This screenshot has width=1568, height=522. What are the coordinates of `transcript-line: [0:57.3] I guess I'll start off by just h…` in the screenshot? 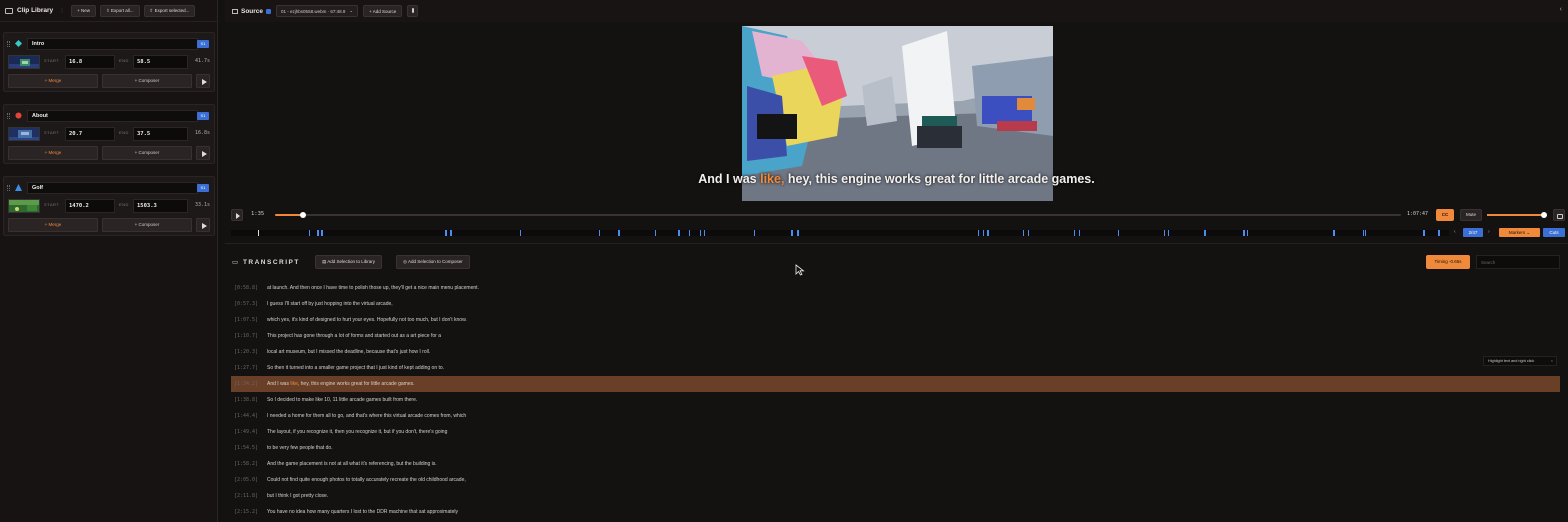 It's located at (895, 304).